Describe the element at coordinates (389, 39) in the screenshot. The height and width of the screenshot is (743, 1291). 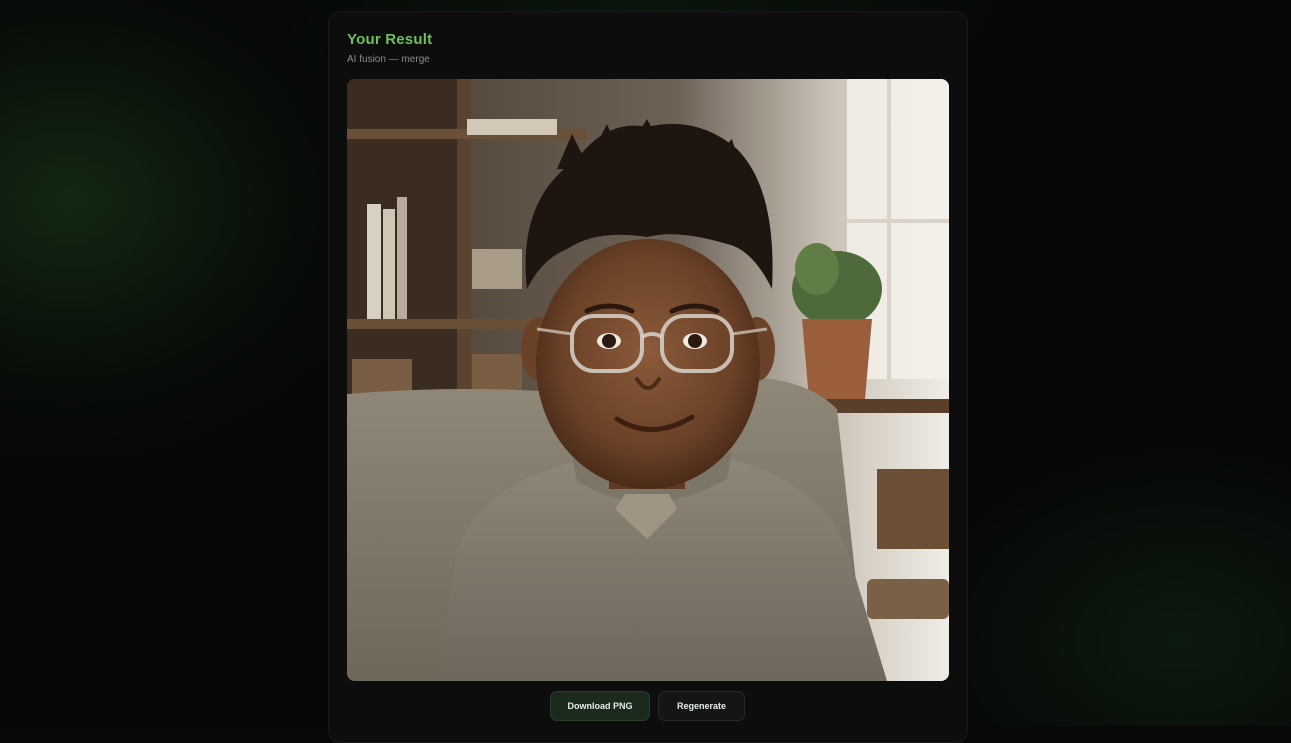
I see `card-title: Your Result` at that location.